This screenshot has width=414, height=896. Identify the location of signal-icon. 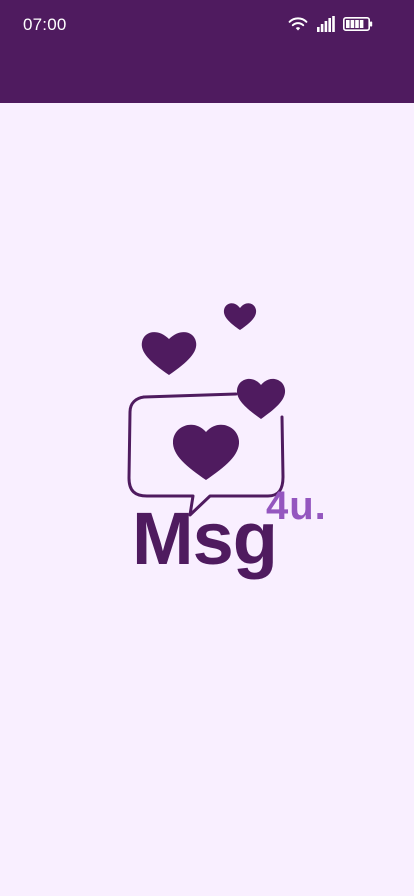
(326, 24).